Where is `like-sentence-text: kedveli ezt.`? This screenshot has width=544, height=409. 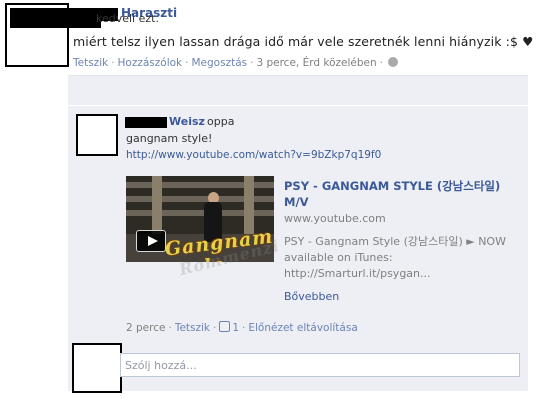
like-sentence-text: kedveli ezt. is located at coordinates (127, 18).